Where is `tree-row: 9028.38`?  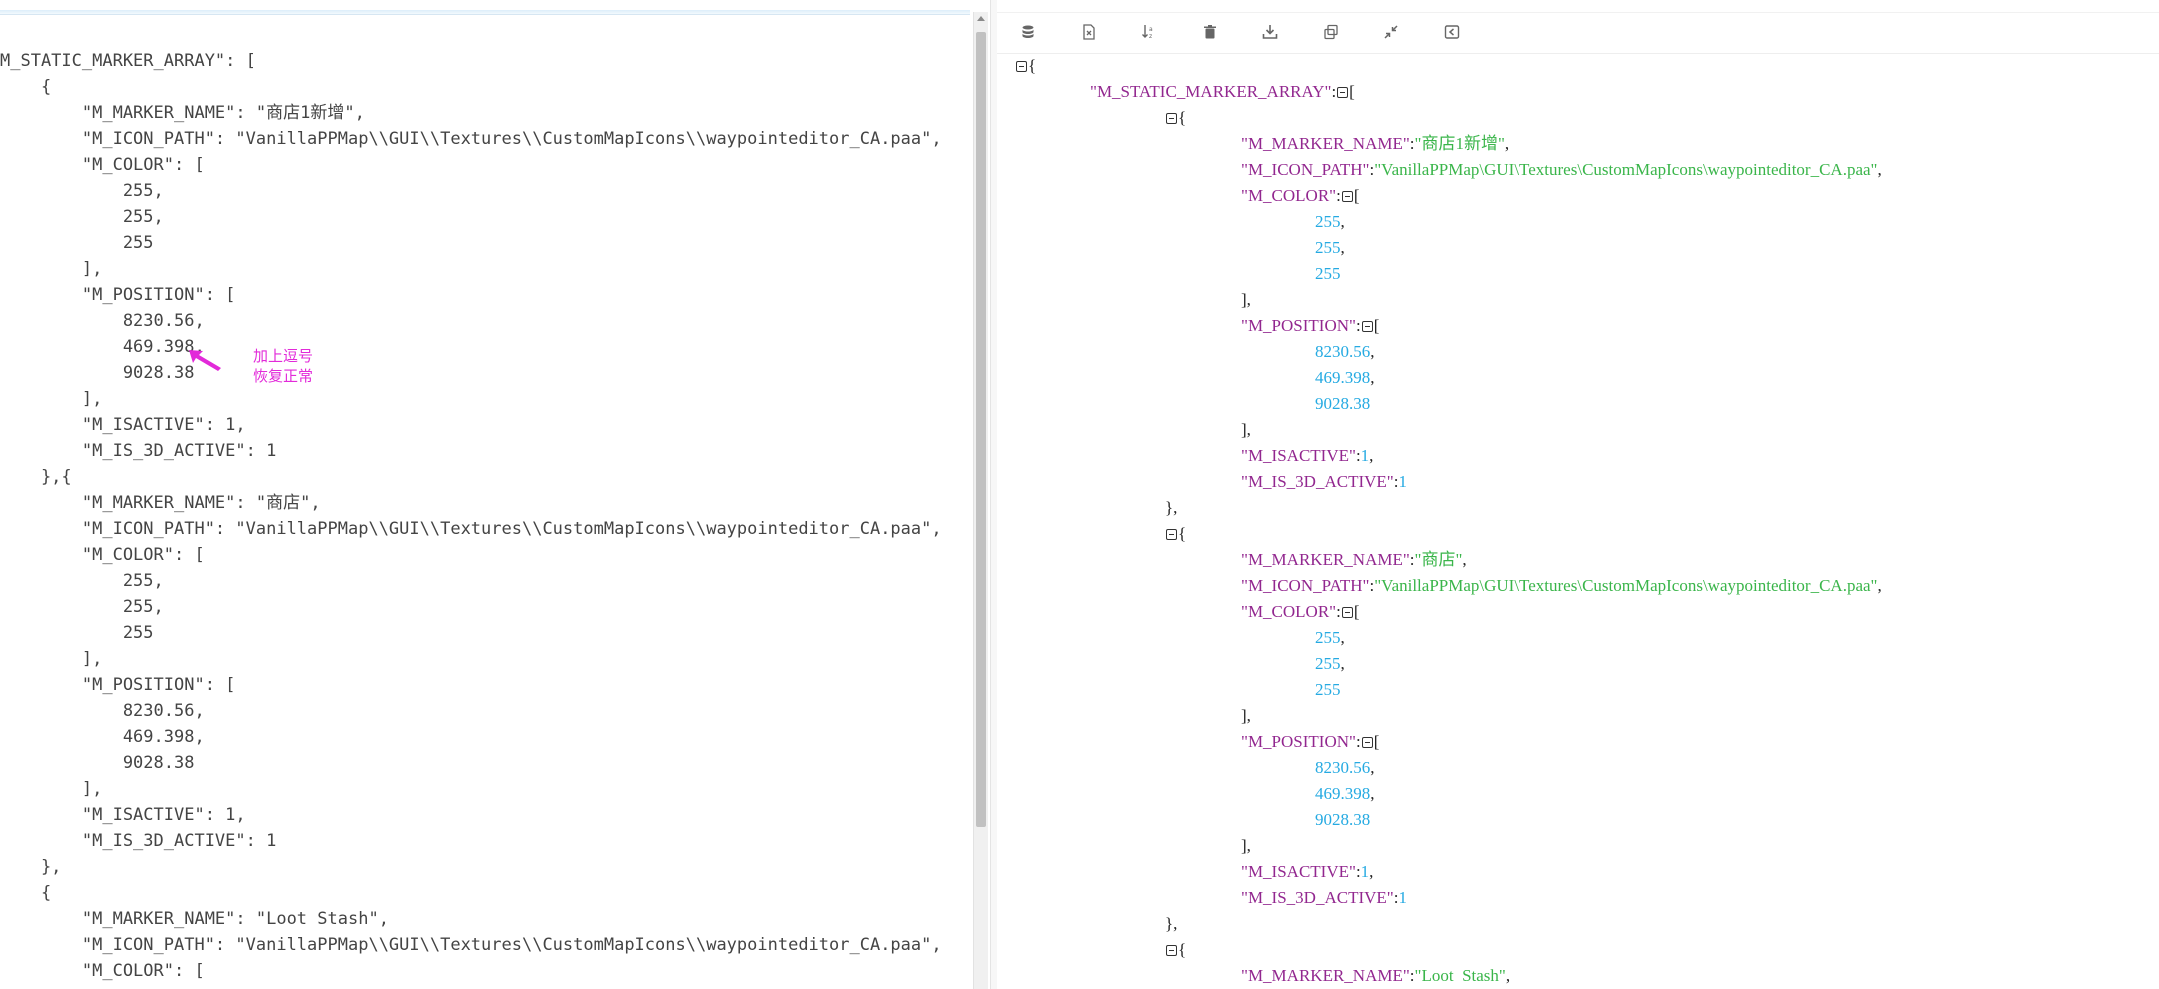 tree-row: 9028.38 is located at coordinates (1342, 404).